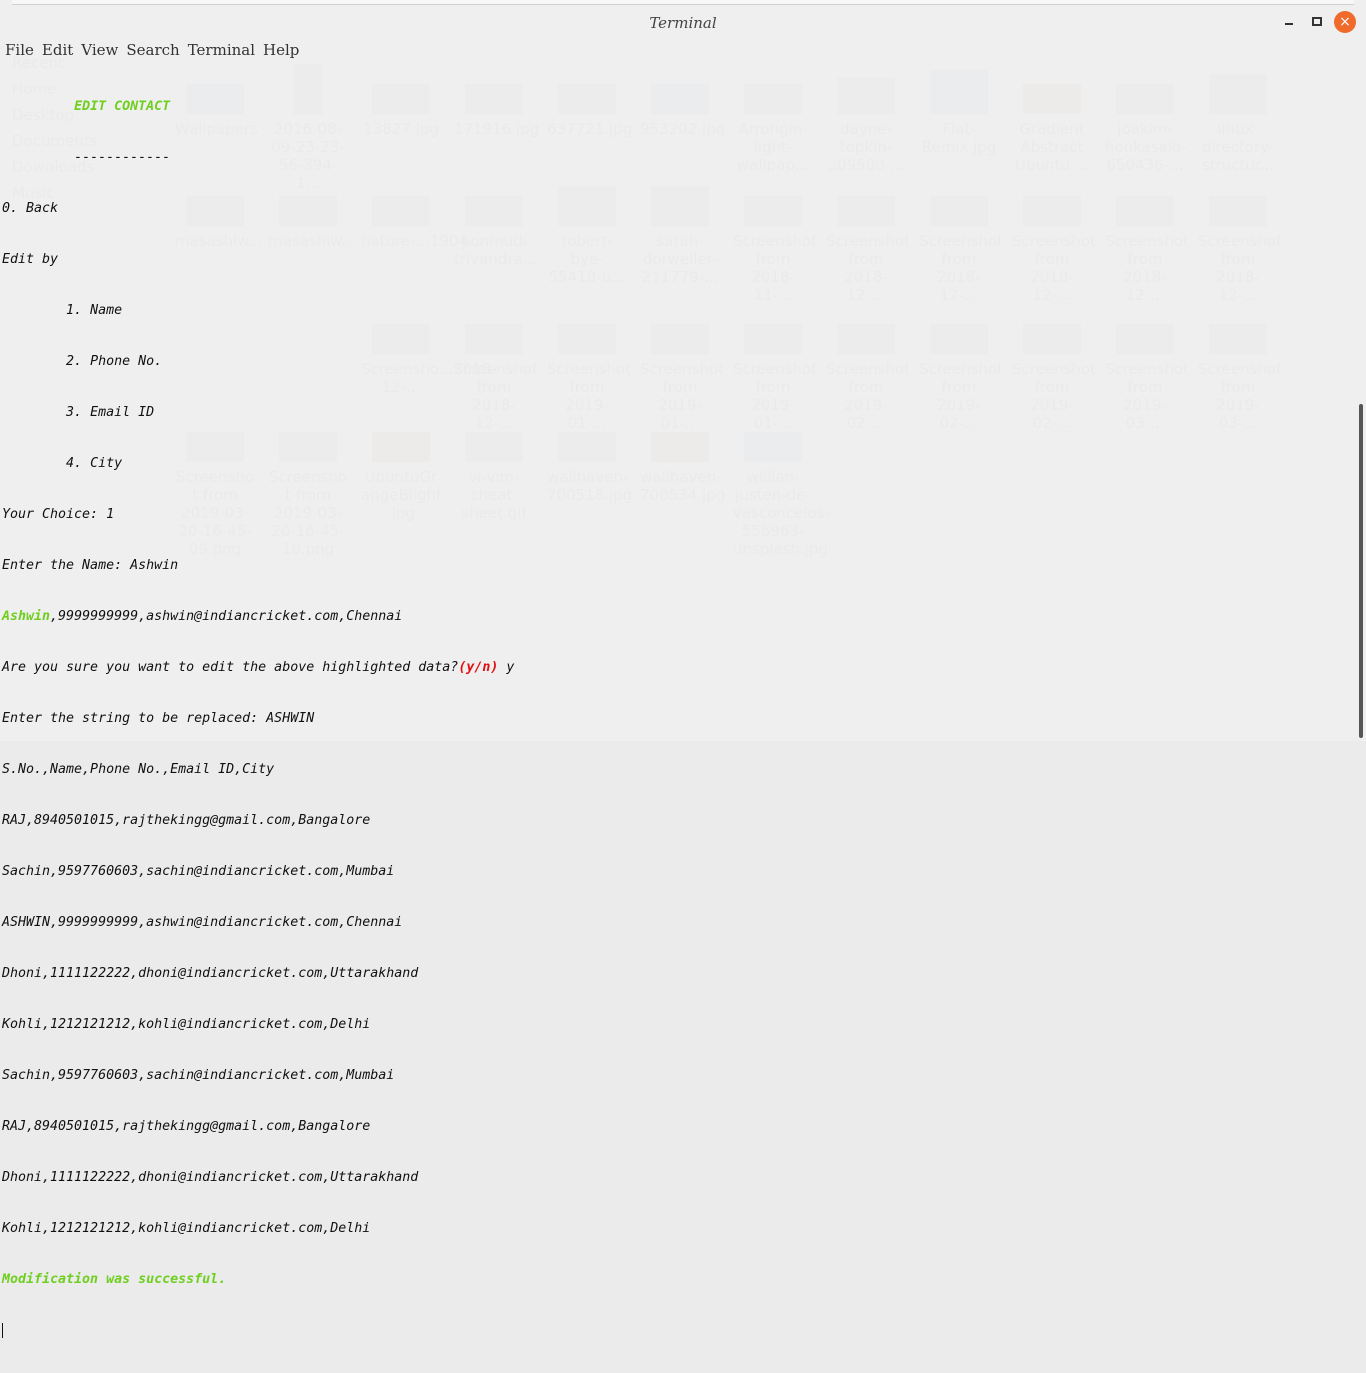 This screenshot has width=1366, height=1373. What do you see at coordinates (258, 157) in the screenshot?
I see `heading-underline-line: ------------` at bounding box center [258, 157].